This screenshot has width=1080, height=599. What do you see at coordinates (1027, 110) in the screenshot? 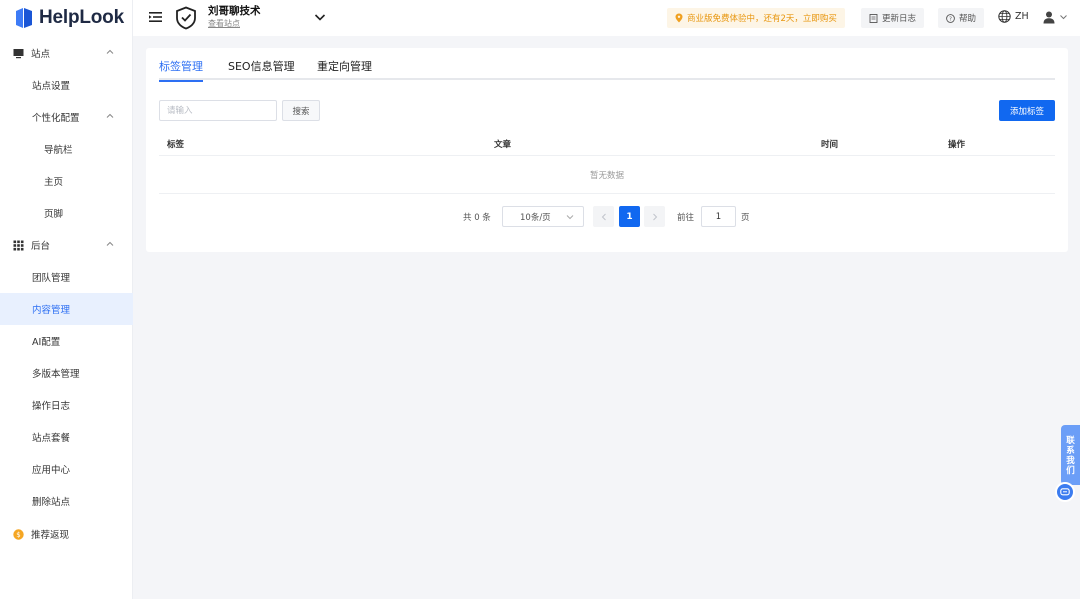
I see `add-tag-button: 添加标签` at bounding box center [1027, 110].